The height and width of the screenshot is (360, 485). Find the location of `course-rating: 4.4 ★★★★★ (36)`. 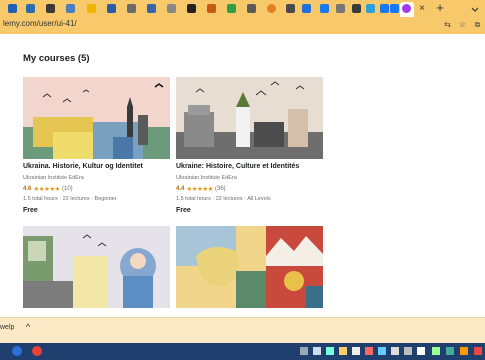

course-rating: 4.4 ★★★★★ (36) is located at coordinates (201, 189).